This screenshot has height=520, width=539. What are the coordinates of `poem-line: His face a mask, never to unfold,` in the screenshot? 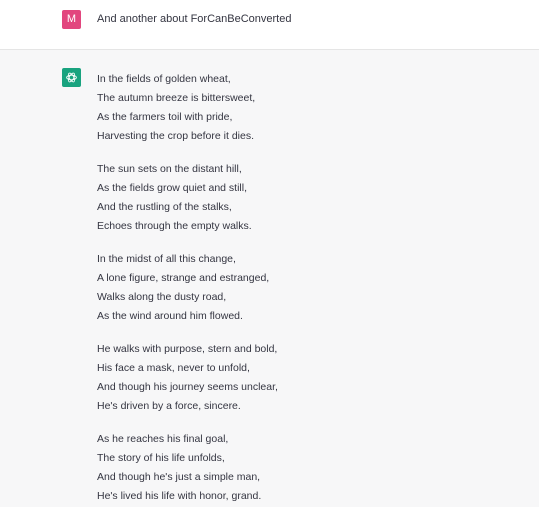 It's located at (173, 368).